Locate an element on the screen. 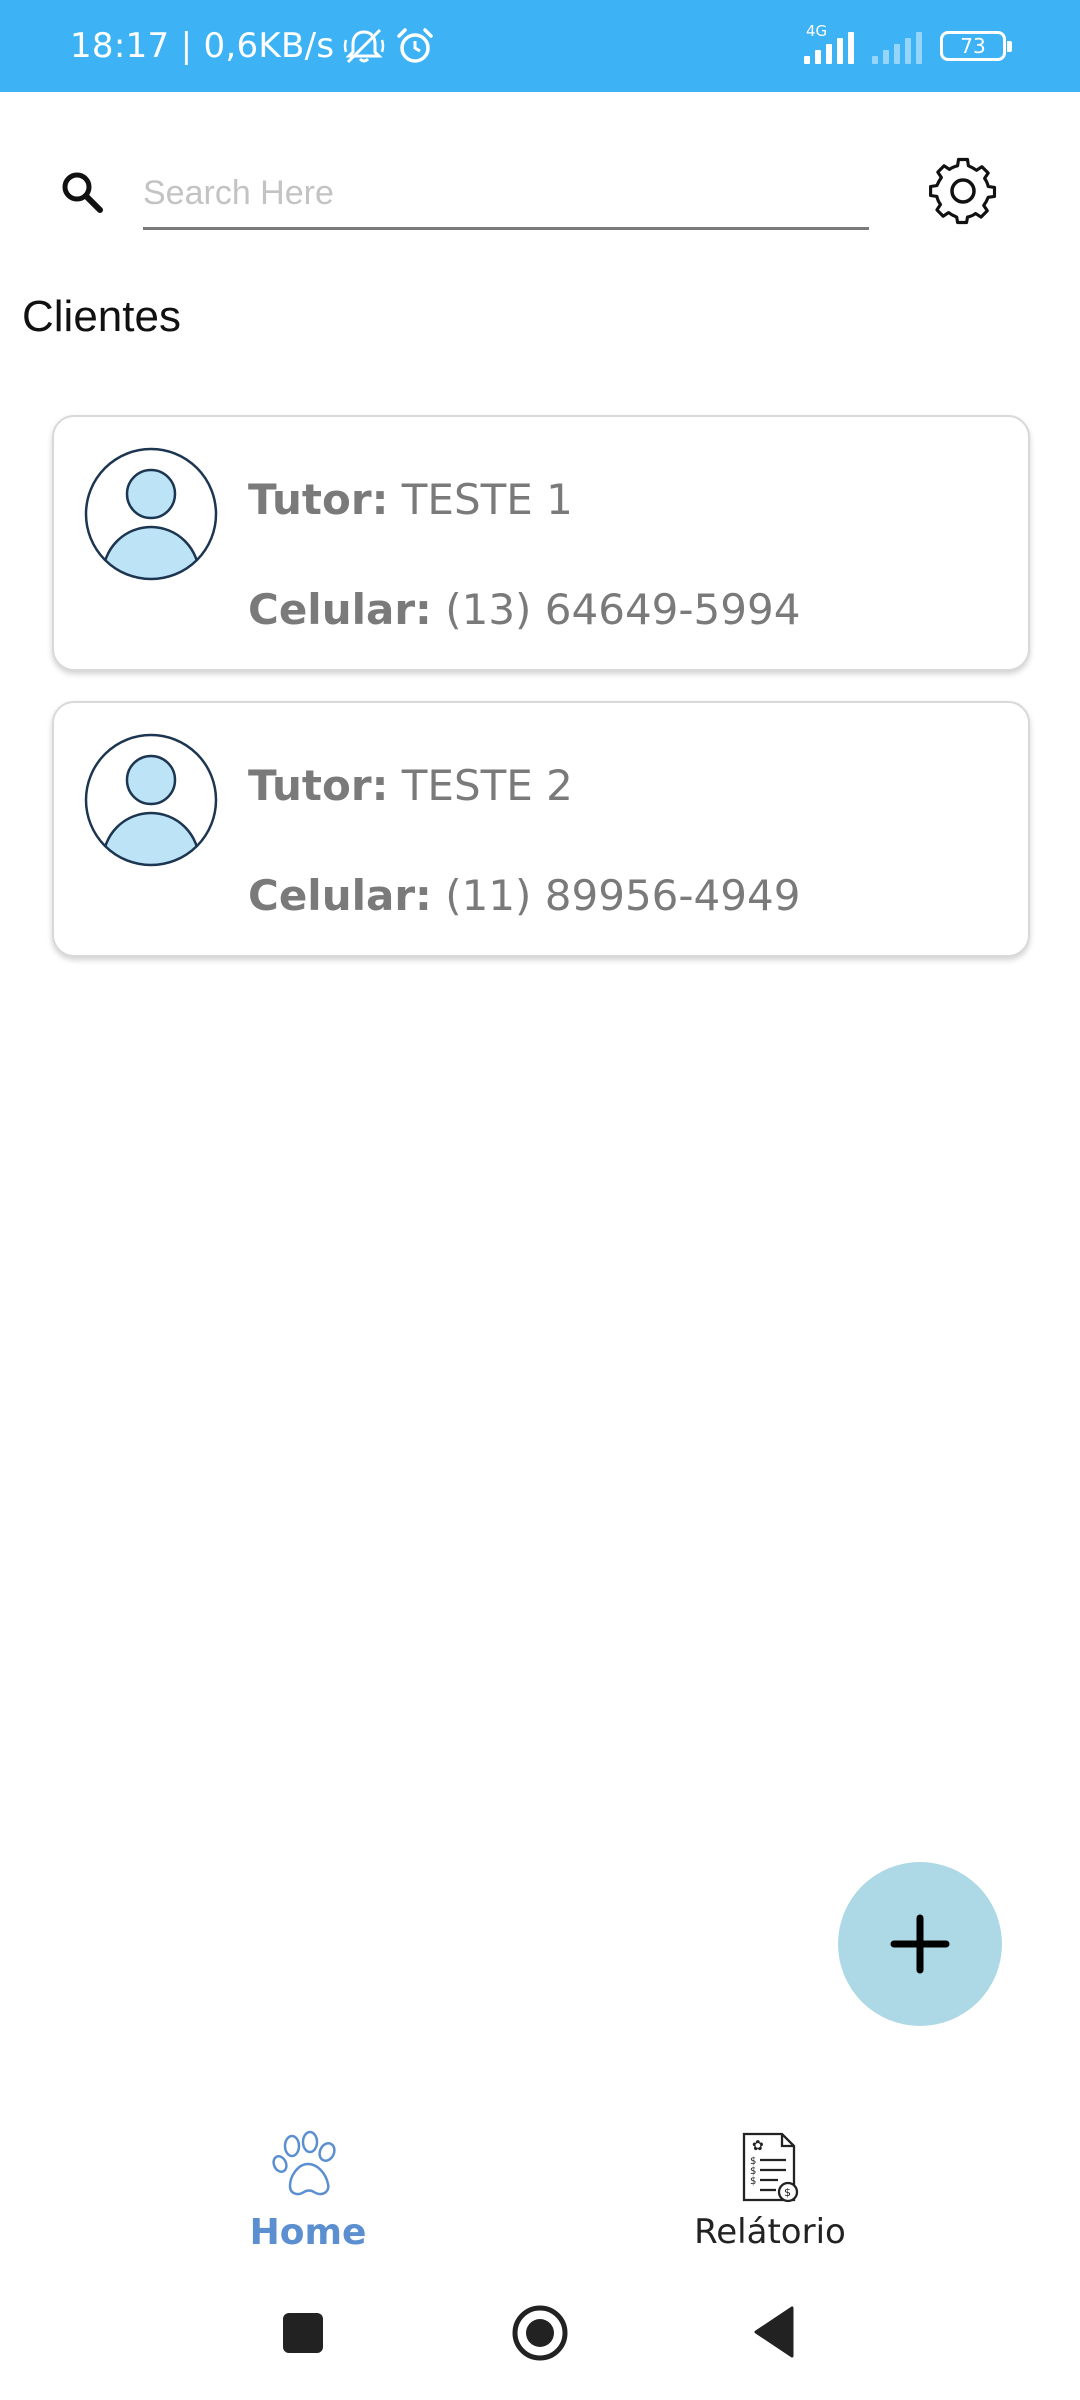 The image size is (1080, 2400). tutor-line: Tutor: TESTE 1 is located at coordinates (410, 499).